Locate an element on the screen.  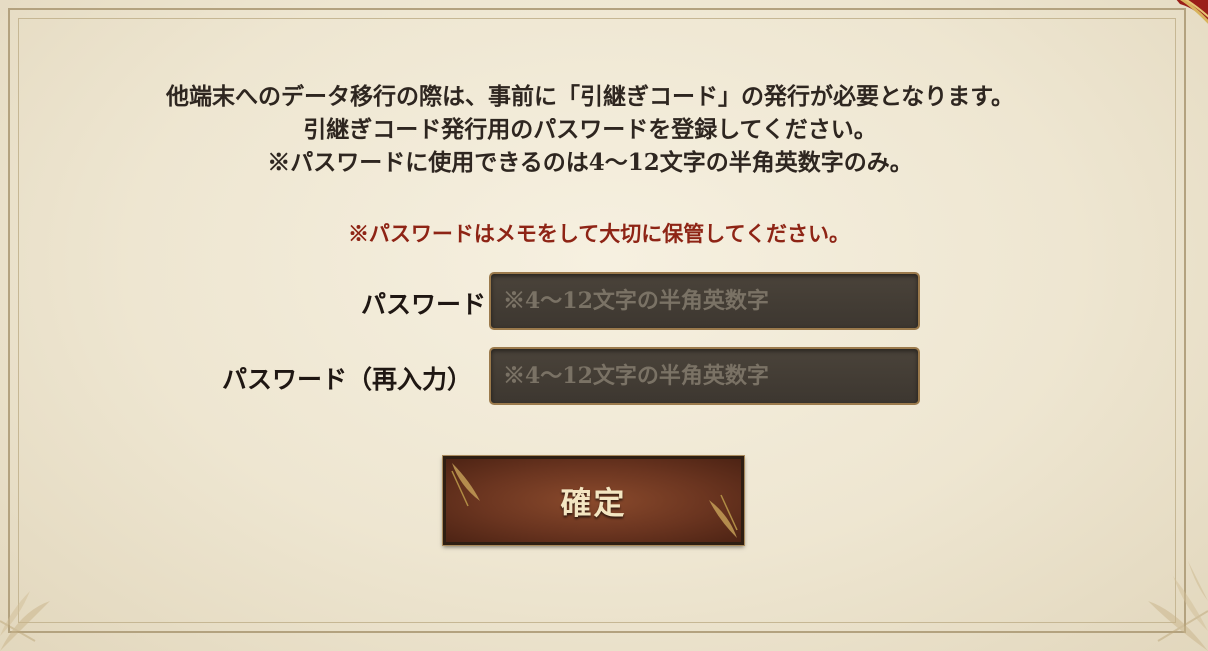
storage-warning: ※パスワードはメモをして大切に保管してください。 is located at coordinates (599, 233).